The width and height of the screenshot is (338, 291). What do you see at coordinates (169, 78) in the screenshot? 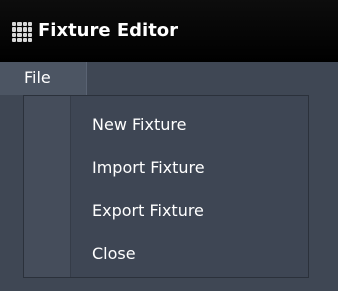
I see `menu-bar: File` at bounding box center [169, 78].